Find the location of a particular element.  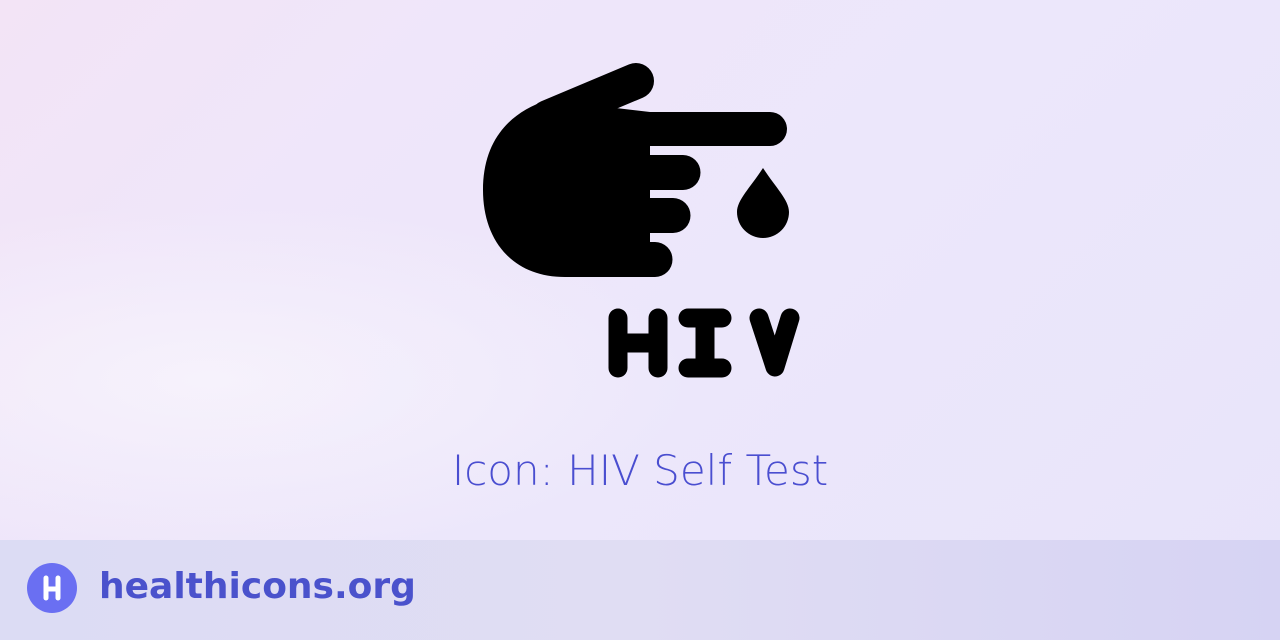

hiv-lettering is located at coordinates (704, 343).